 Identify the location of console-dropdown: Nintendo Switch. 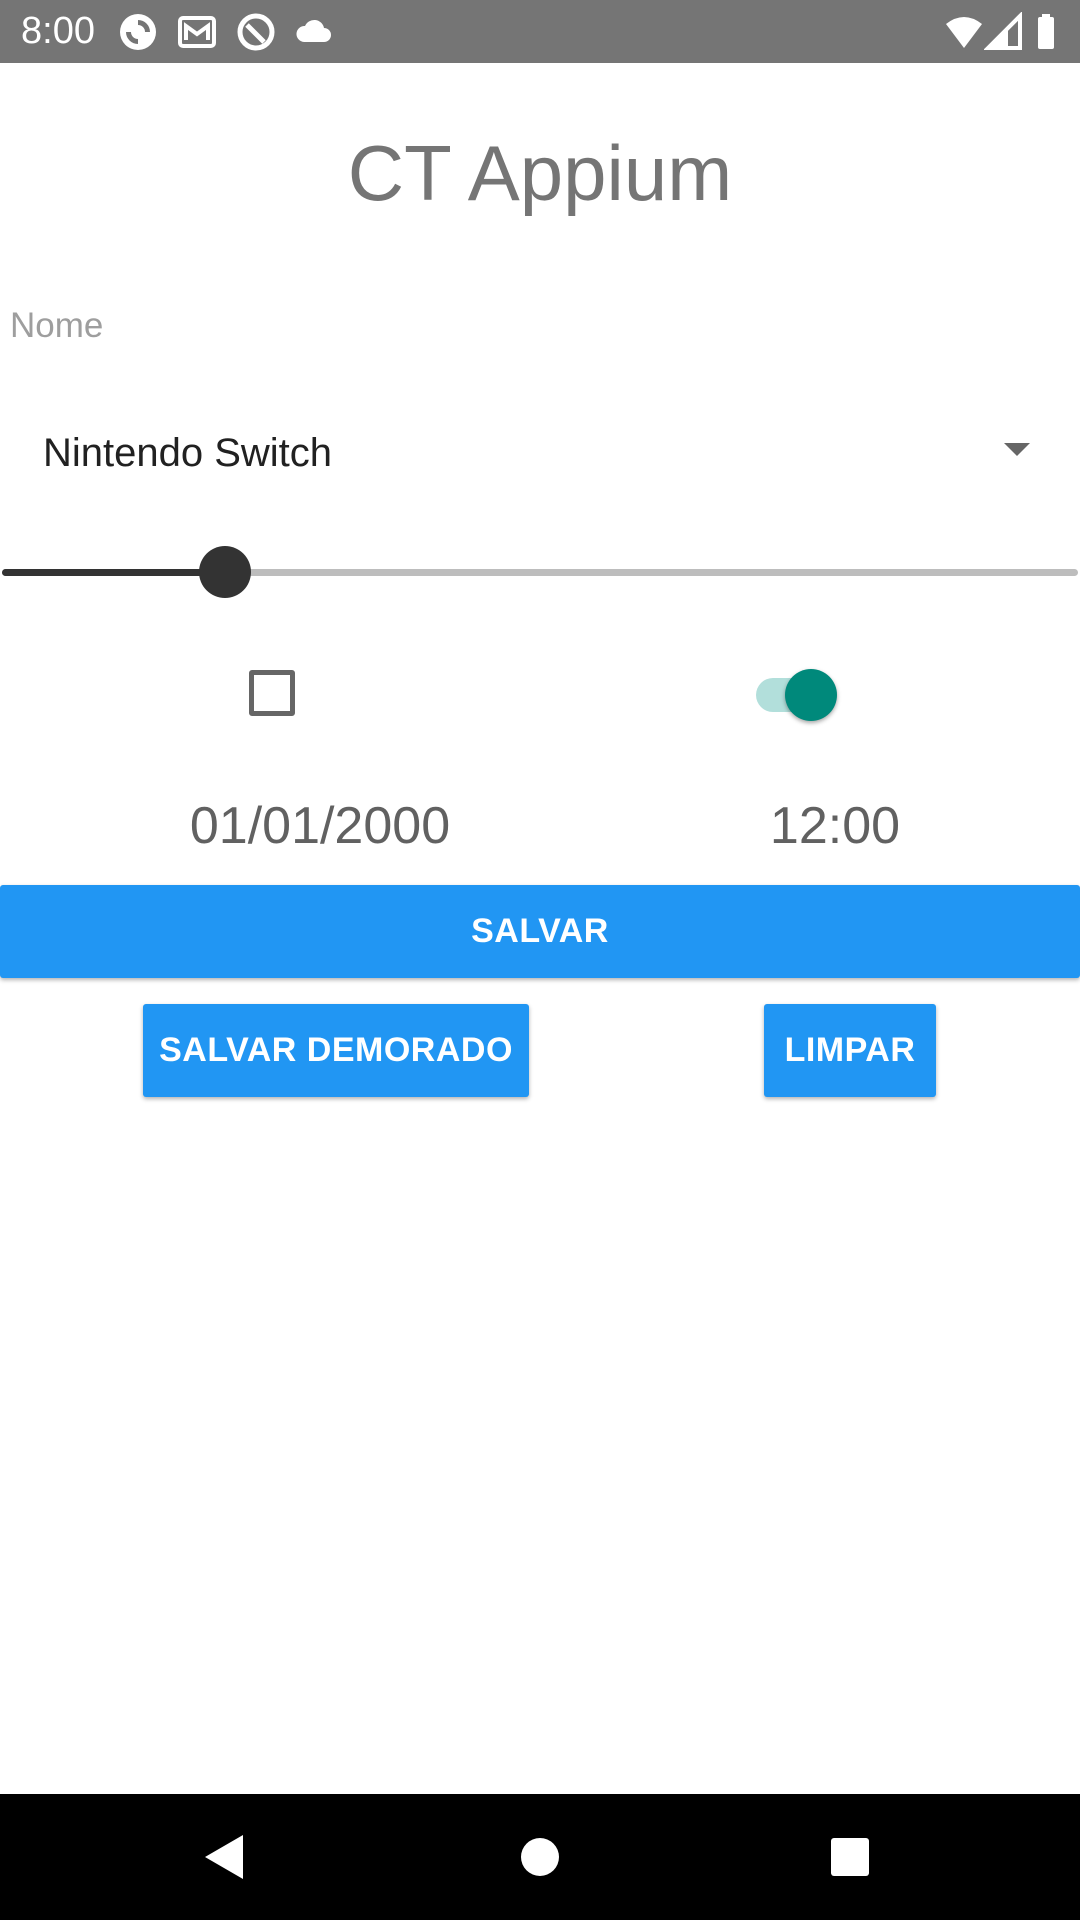
(540, 455).